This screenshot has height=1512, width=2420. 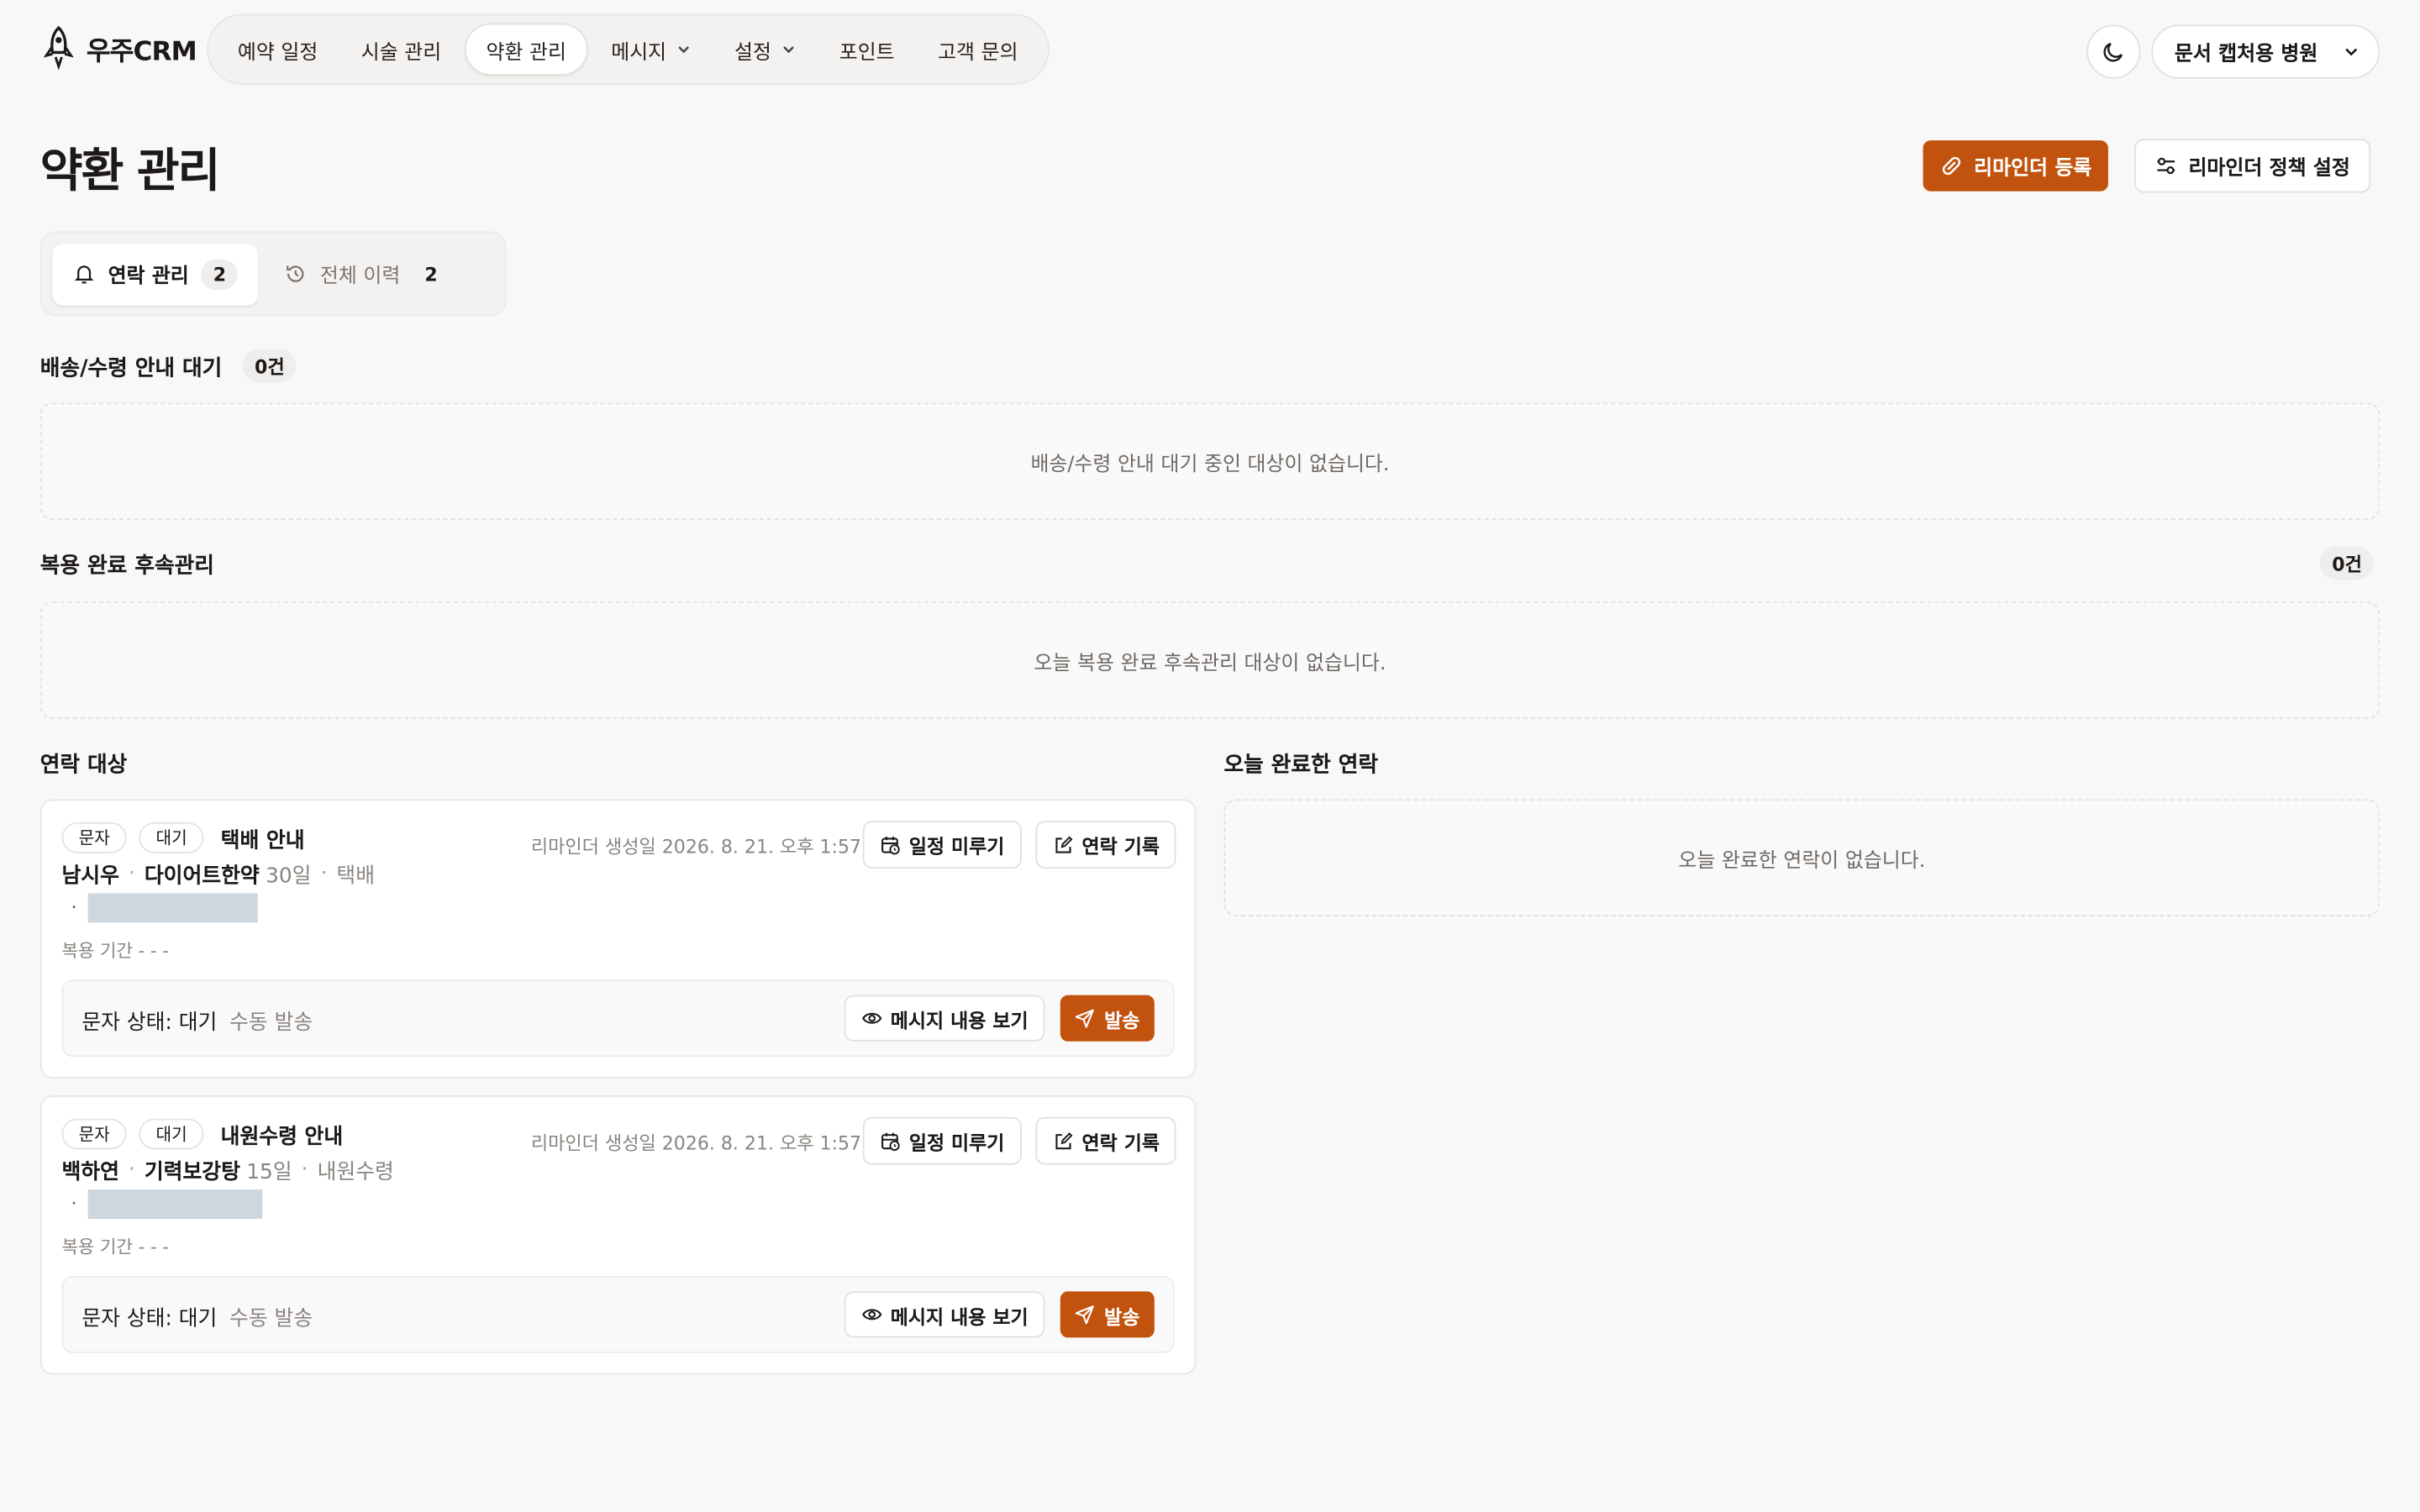 What do you see at coordinates (148, 277) in the screenshot?
I see `tab-label: 연락 관리` at bounding box center [148, 277].